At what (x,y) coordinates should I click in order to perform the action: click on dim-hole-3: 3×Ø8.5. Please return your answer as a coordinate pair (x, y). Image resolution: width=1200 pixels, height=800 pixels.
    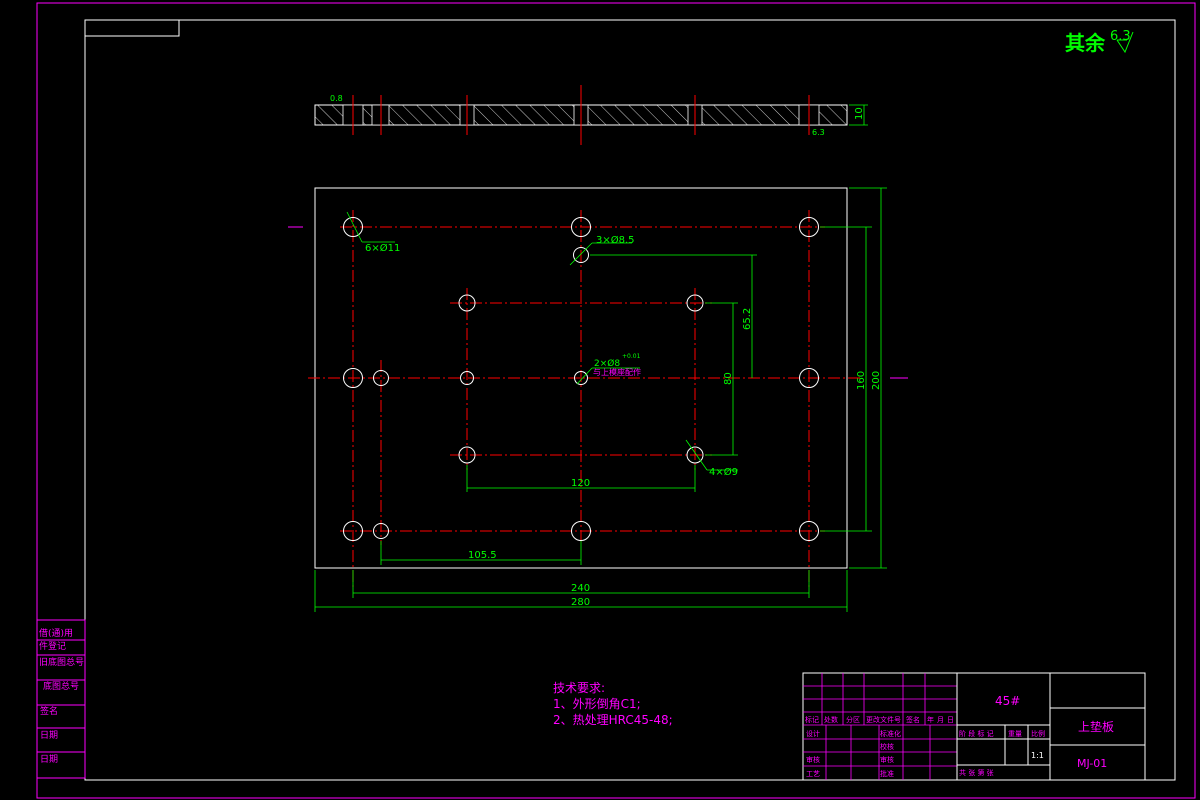
    Looking at the image, I should click on (615, 240).